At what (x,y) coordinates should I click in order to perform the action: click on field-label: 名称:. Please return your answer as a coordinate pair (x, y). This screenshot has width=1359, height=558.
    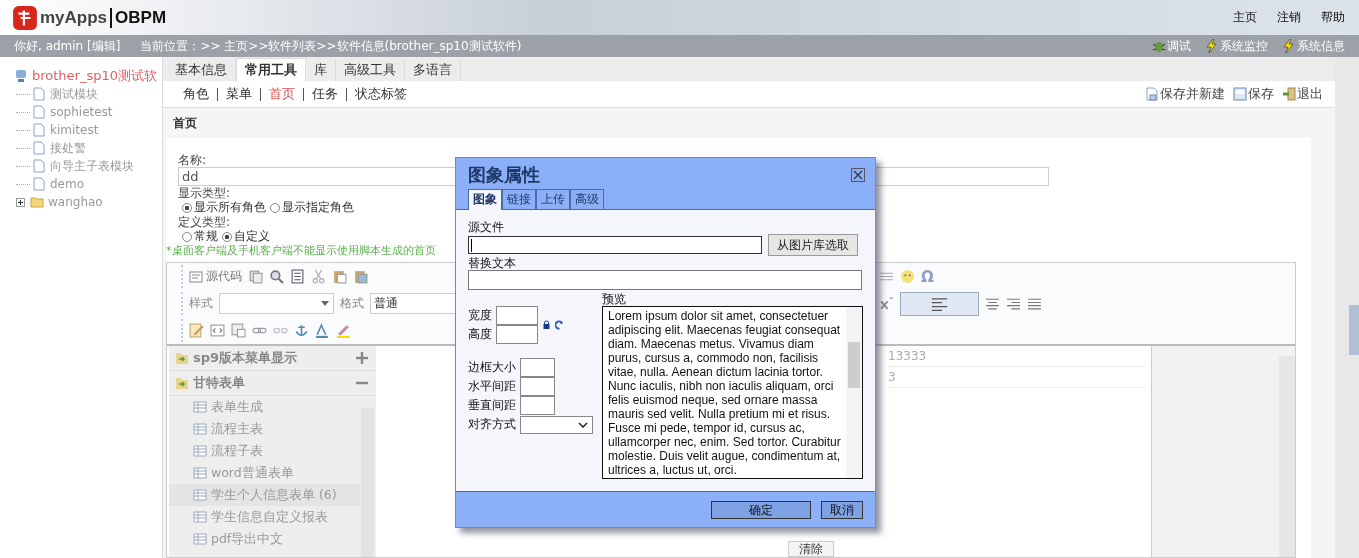
    Looking at the image, I should click on (192, 160).